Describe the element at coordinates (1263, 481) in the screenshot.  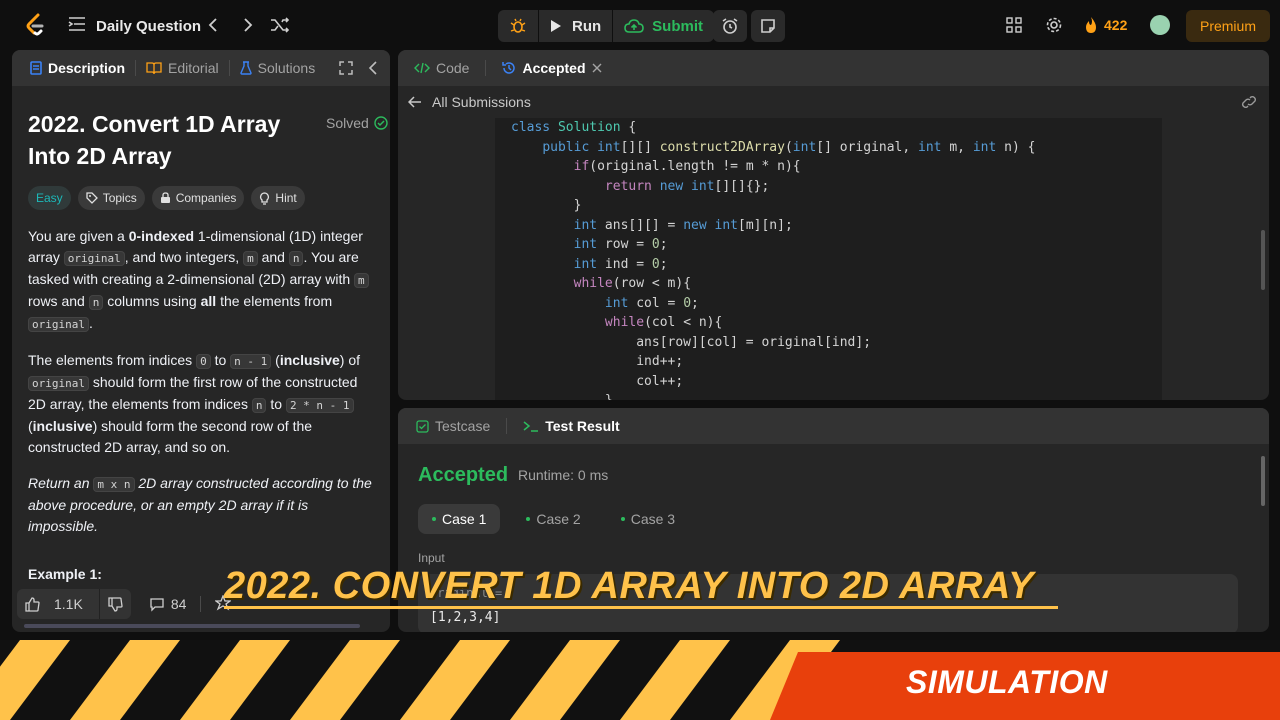
I see `result-scrollbar` at that location.